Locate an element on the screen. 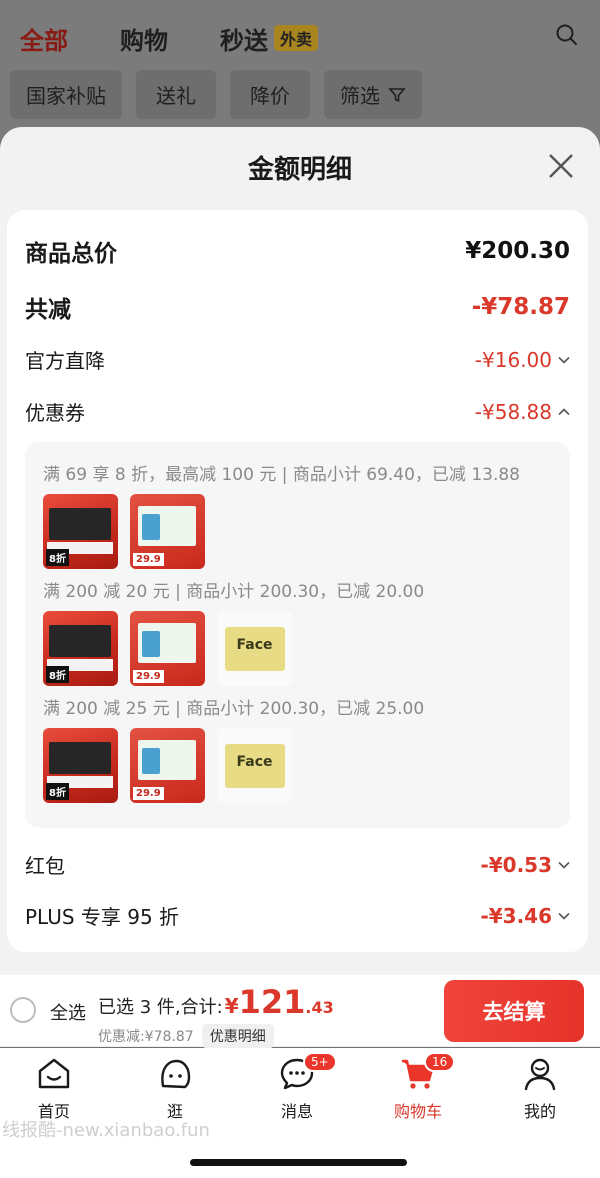 Image resolution: width=600 pixels, height=1178 pixels. close-icon is located at coordinates (561, 166).